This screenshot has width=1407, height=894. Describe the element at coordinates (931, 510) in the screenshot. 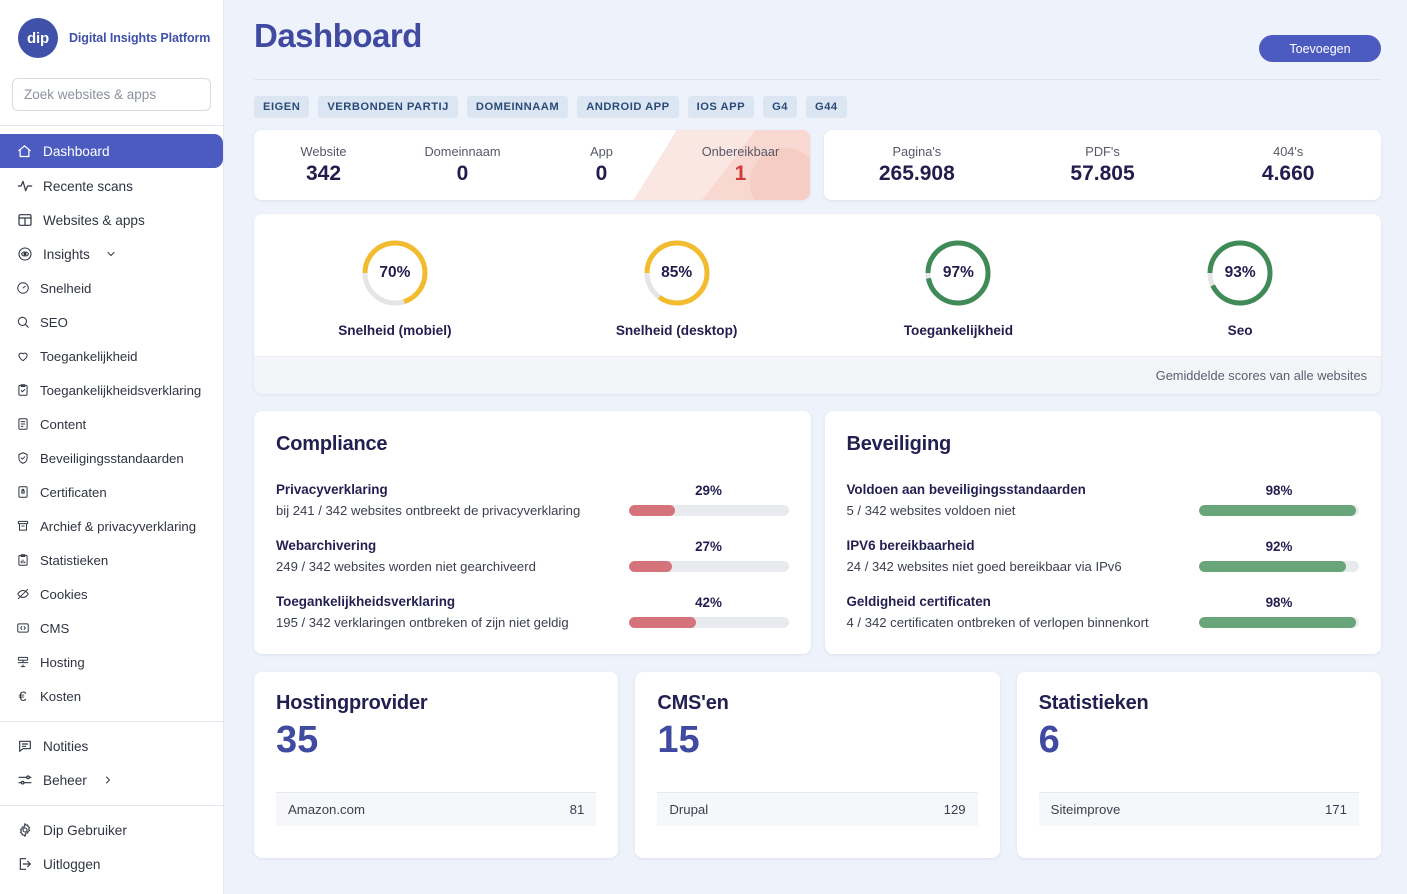

I see `metric-description: 5 / 342 websites voldoen niet` at that location.